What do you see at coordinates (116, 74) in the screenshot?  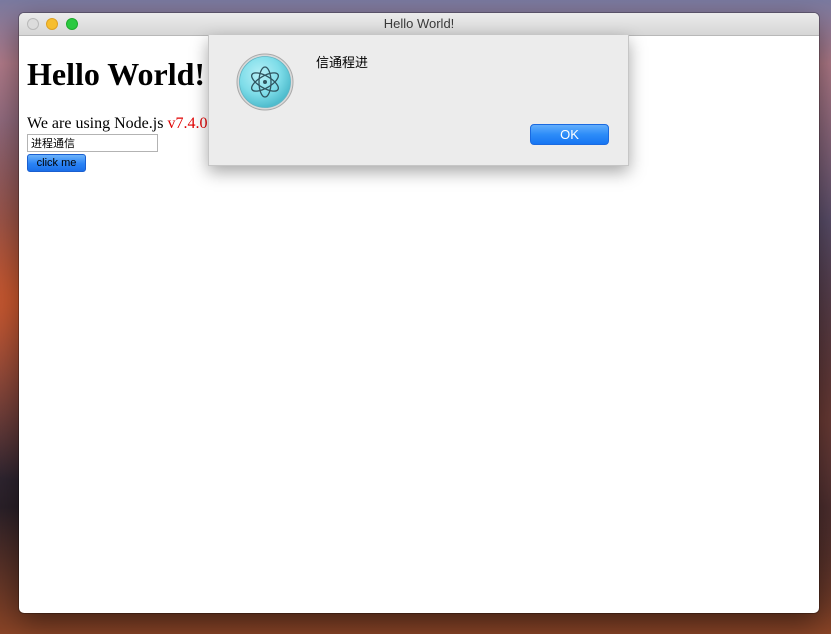 I see `page-heading: Hello World!` at bounding box center [116, 74].